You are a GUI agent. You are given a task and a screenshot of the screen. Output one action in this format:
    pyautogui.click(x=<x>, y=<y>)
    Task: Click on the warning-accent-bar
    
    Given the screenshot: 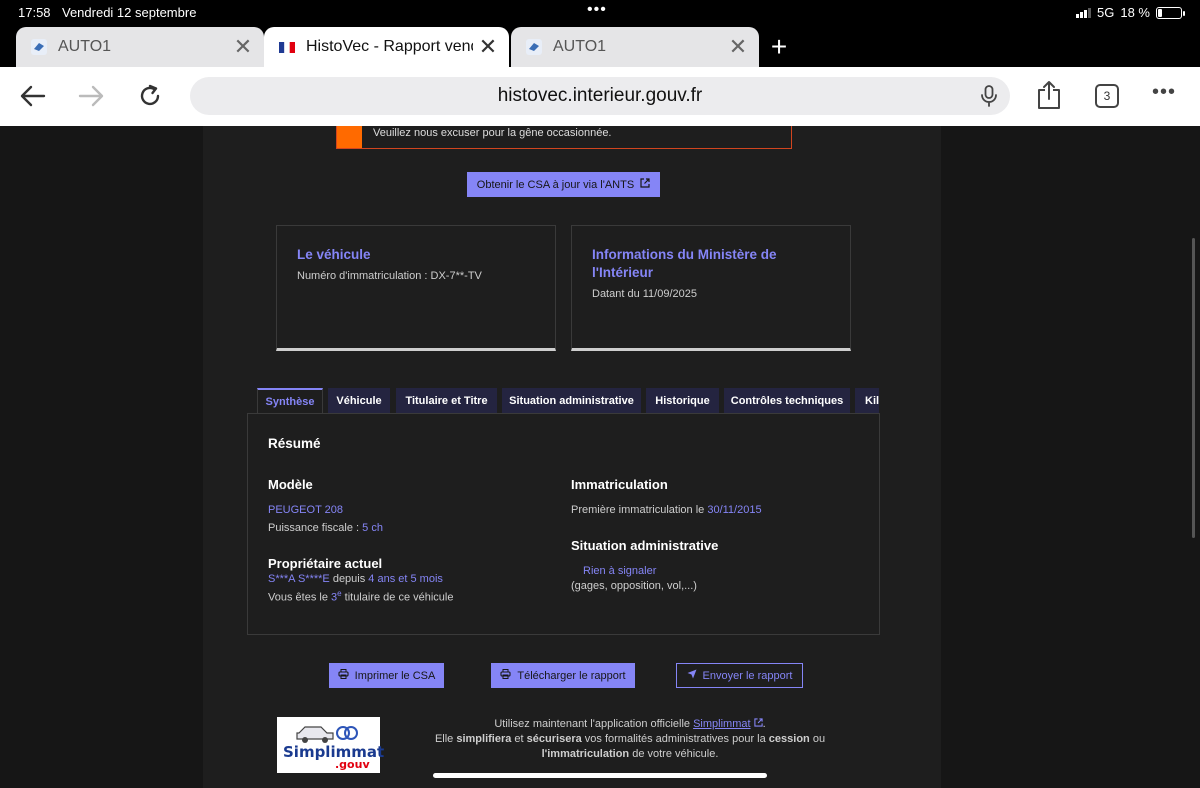 What is the action you would take?
    pyautogui.click(x=349, y=137)
    